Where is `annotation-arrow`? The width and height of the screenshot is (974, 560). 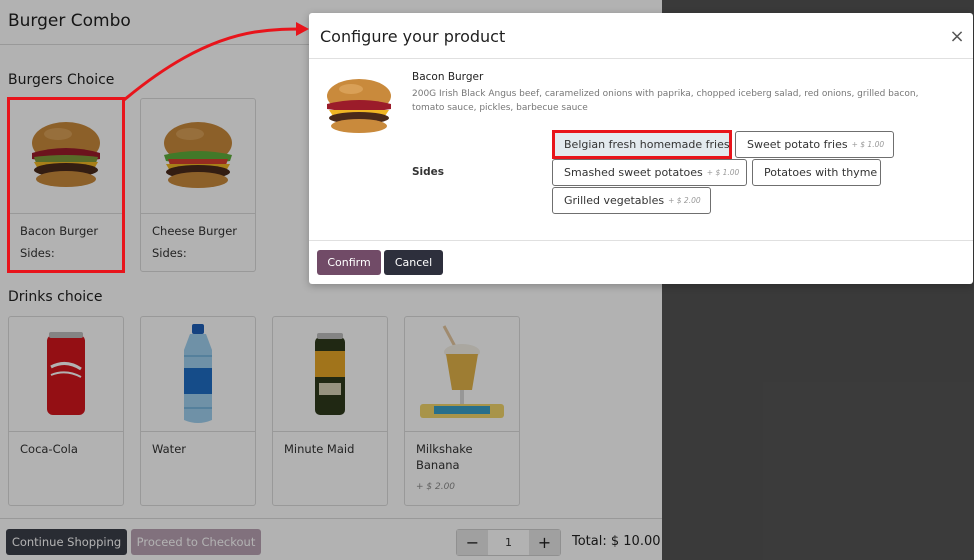 annotation-arrow is located at coordinates (216, 62).